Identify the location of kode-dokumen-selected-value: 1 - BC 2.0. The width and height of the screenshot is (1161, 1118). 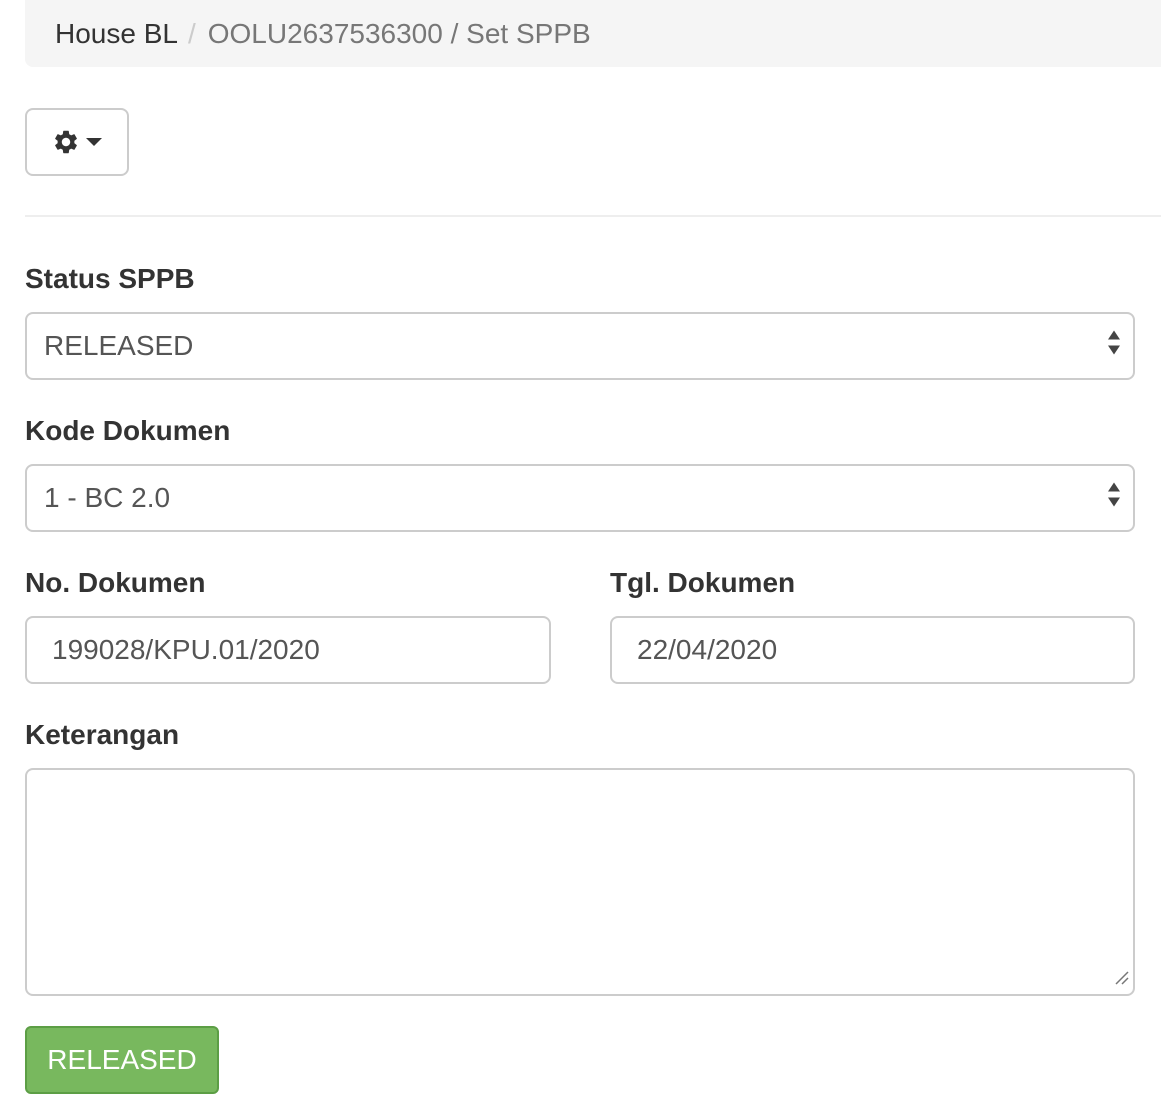
(107, 497).